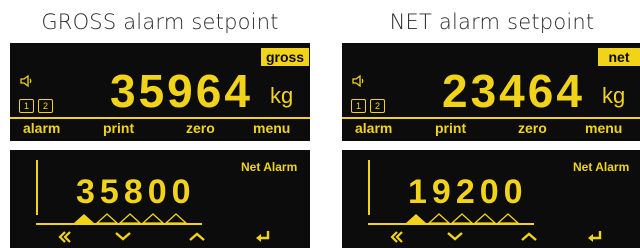  What do you see at coordinates (136, 192) in the screenshot?
I see `setpoint-entry: 35800` at bounding box center [136, 192].